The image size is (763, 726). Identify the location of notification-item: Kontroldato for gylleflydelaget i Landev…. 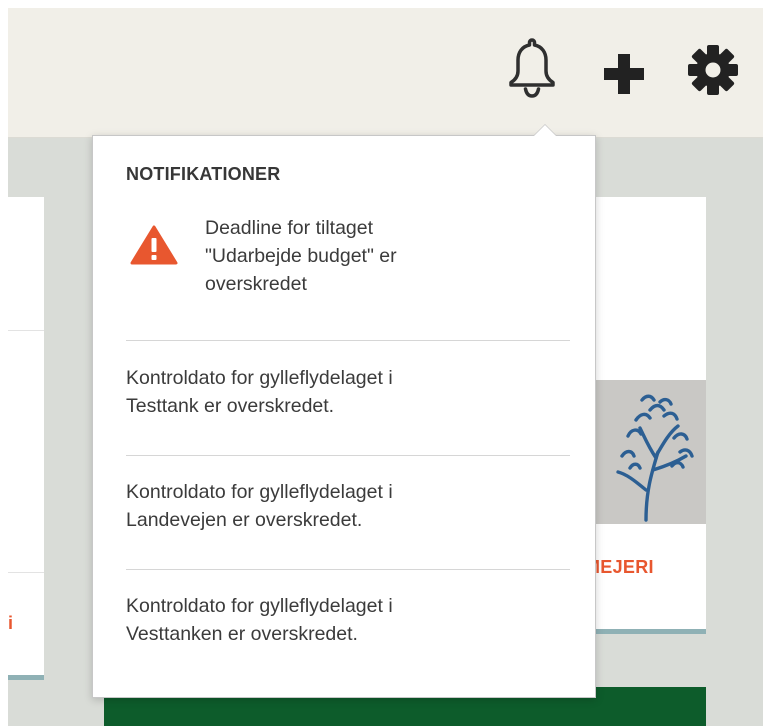
(348, 524).